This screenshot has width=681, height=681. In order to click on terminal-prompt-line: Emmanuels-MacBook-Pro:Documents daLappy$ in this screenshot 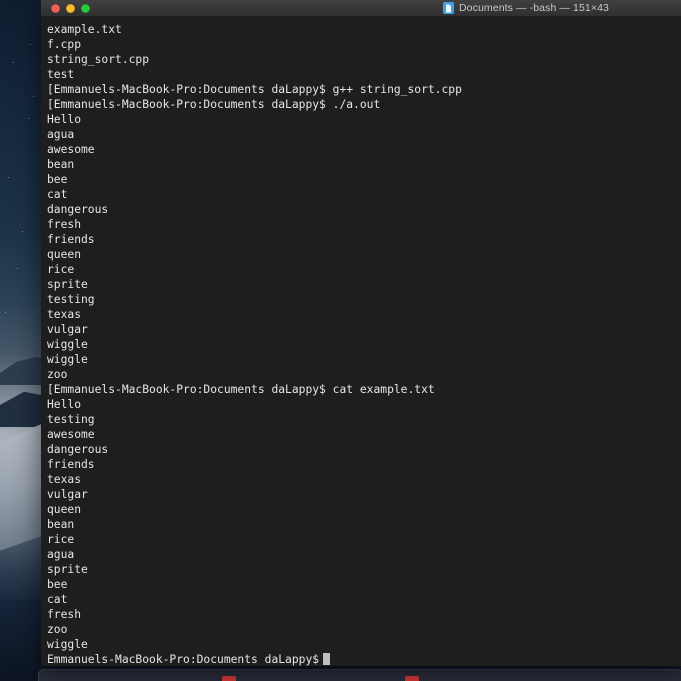, I will do `click(364, 659)`.